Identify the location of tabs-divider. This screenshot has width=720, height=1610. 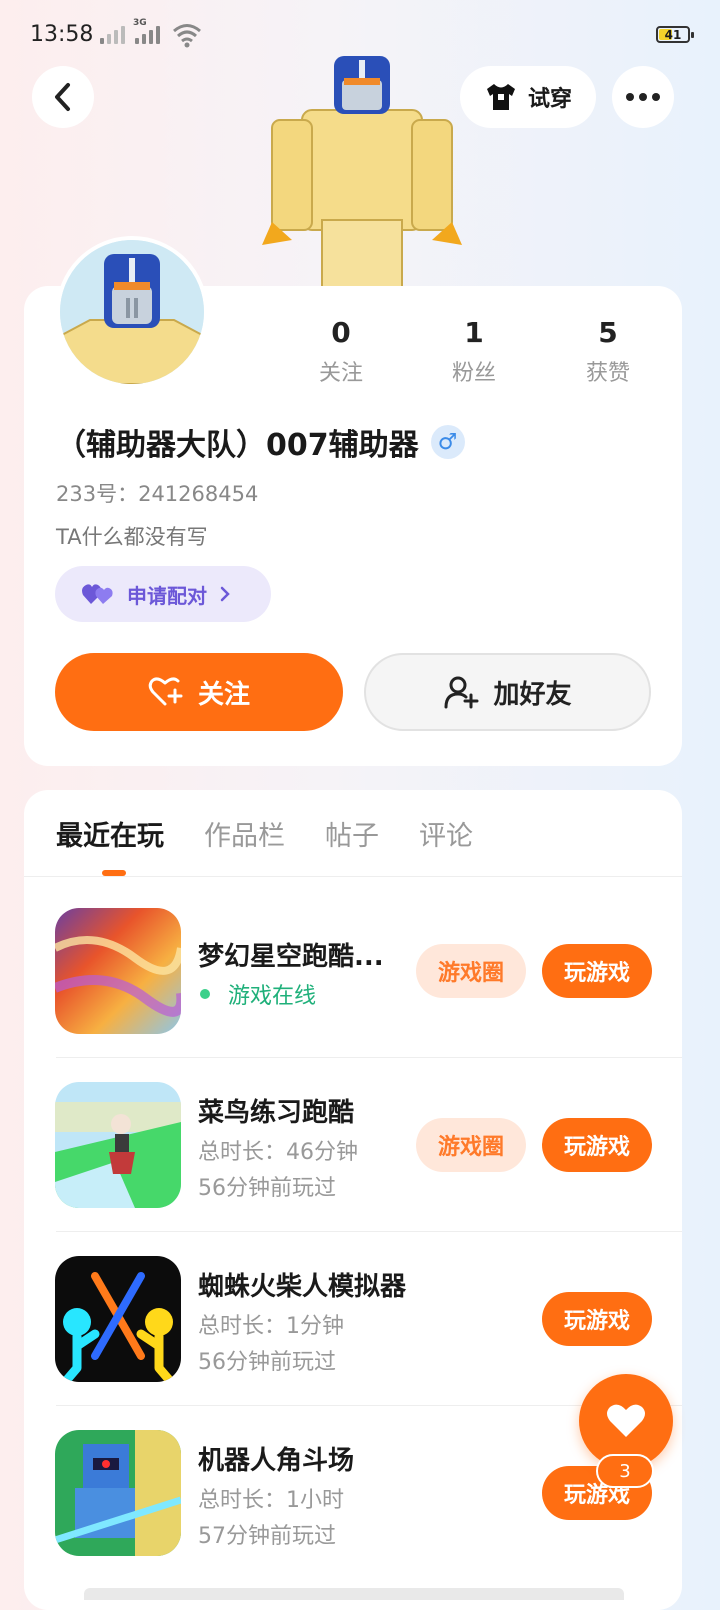
(353, 876).